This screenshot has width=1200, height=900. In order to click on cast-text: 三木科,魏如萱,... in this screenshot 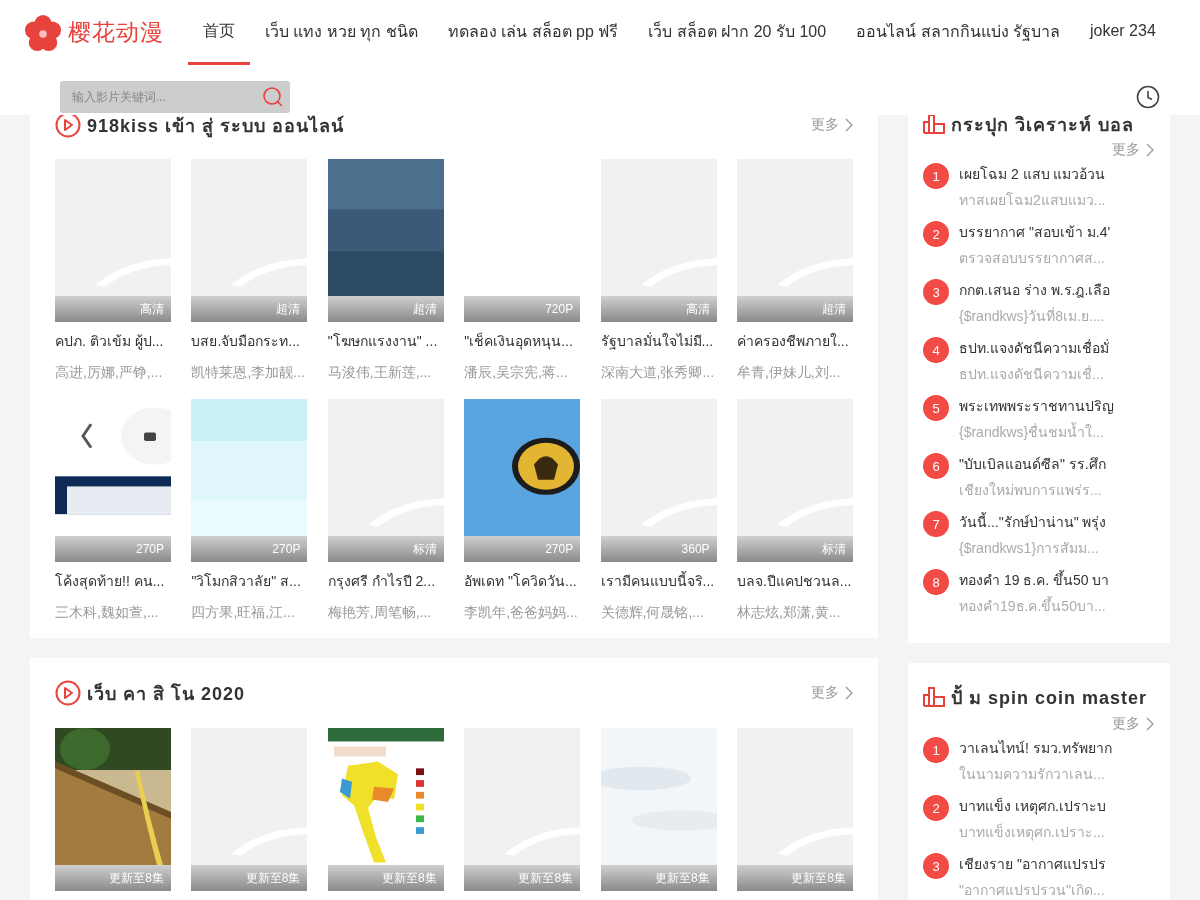, I will do `click(107, 613)`.